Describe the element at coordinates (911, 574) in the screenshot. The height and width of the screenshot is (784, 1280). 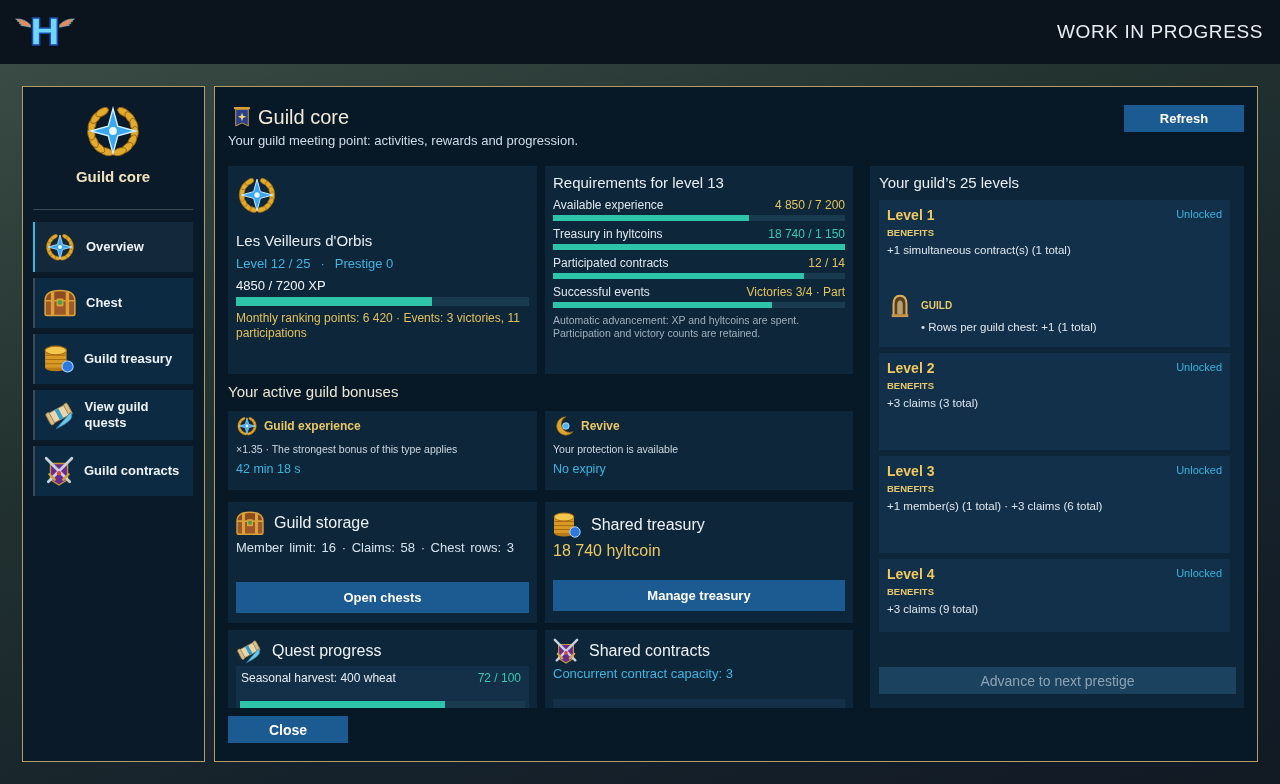
I see `level-name: Level 4` at that location.